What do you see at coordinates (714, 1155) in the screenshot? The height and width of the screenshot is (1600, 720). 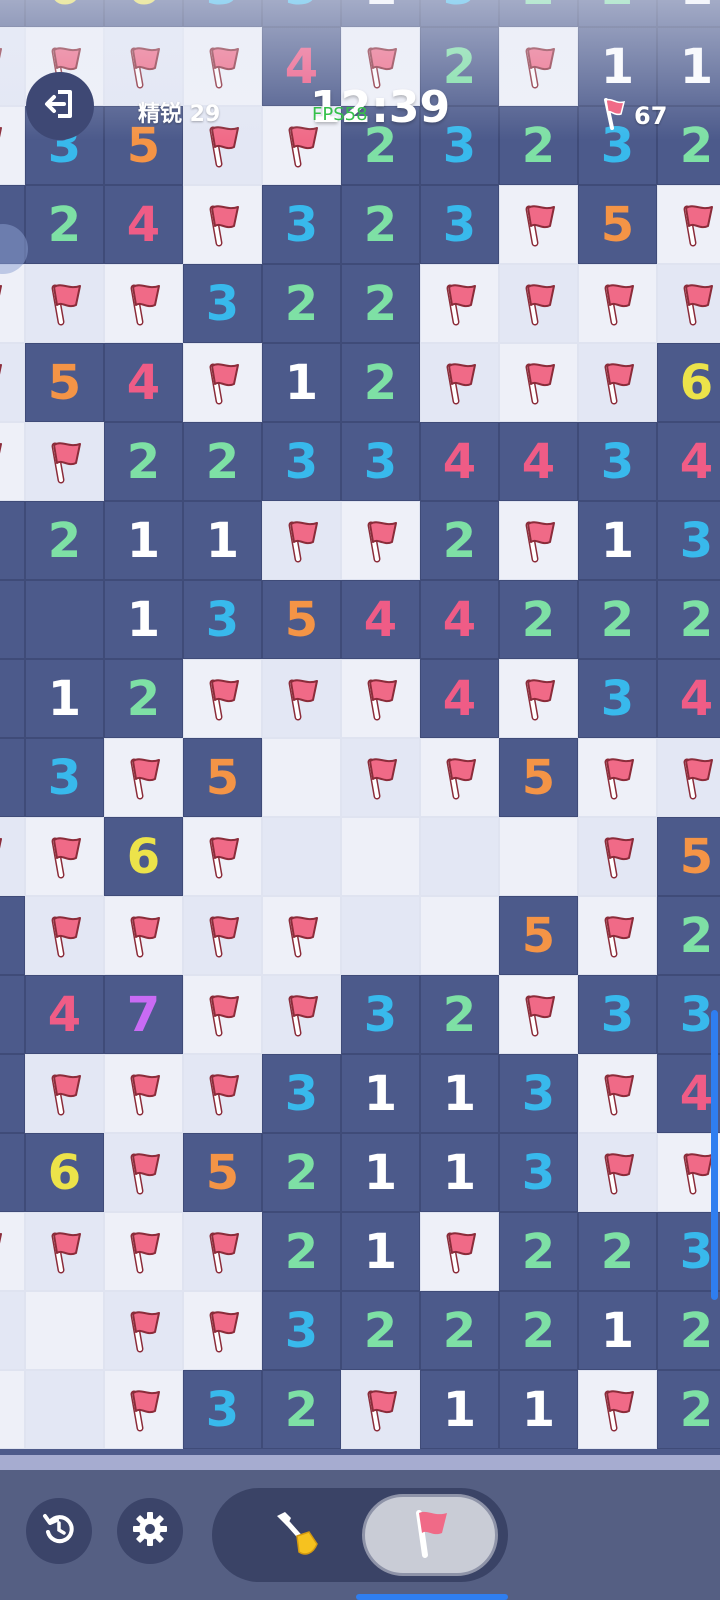 I see `scrollbar-thumb` at bounding box center [714, 1155].